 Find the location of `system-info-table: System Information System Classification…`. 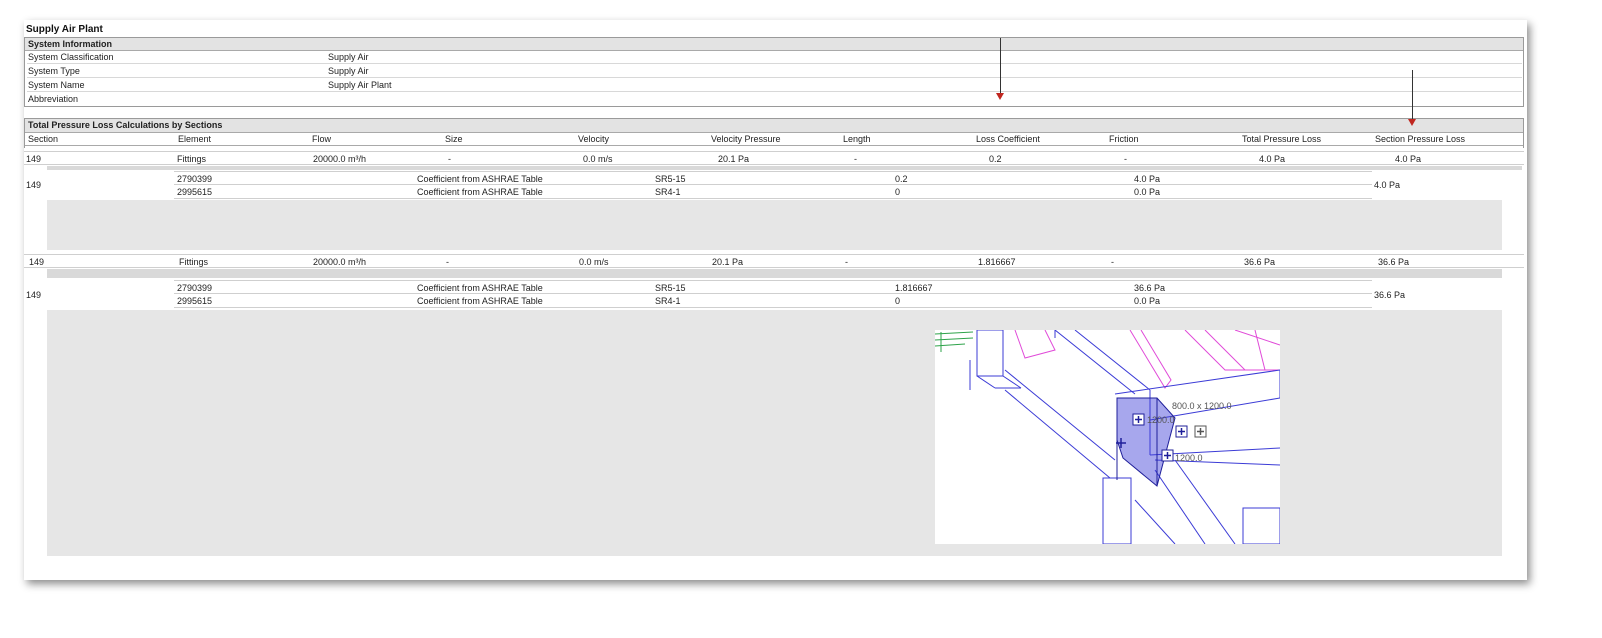

system-info-table: System Information System Classification… is located at coordinates (774, 72).